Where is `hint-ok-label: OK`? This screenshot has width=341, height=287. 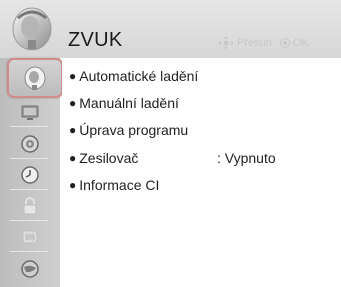 hint-ok-label: OK is located at coordinates (300, 43).